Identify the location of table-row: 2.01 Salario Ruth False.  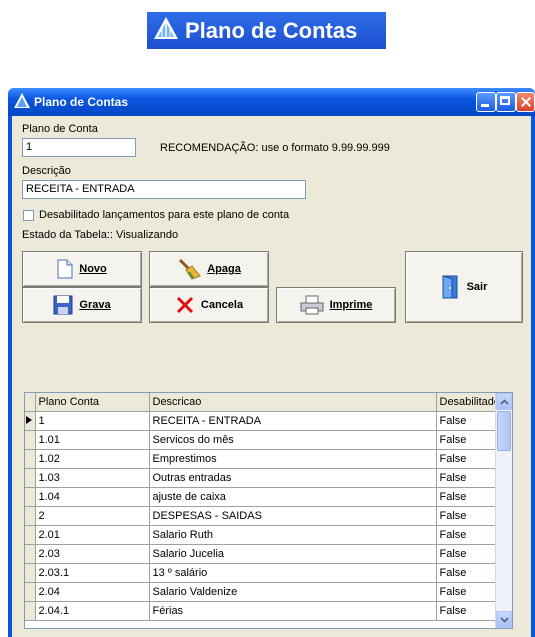
(262, 535).